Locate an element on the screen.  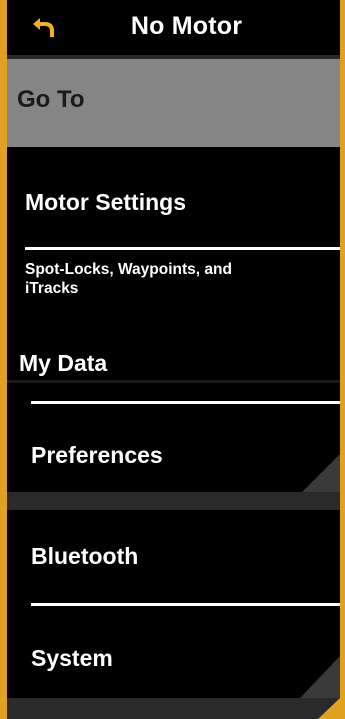
menu-item-preferences: Preferences is located at coordinates (173, 448).